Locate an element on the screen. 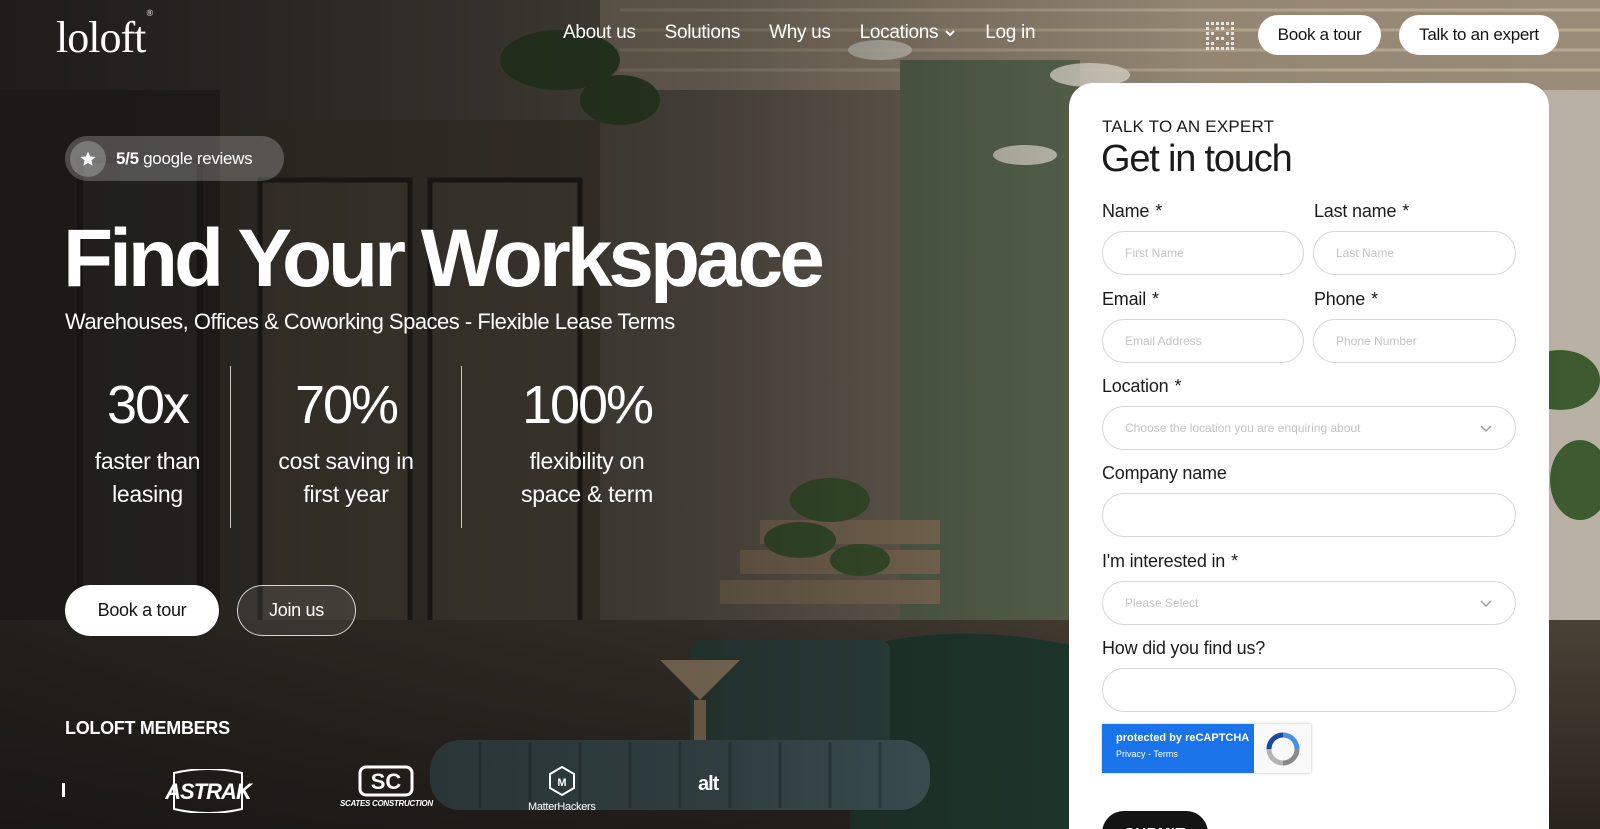 Image resolution: width=1600 pixels, height=829 pixels. label-text: Name is located at coordinates (1126, 211).